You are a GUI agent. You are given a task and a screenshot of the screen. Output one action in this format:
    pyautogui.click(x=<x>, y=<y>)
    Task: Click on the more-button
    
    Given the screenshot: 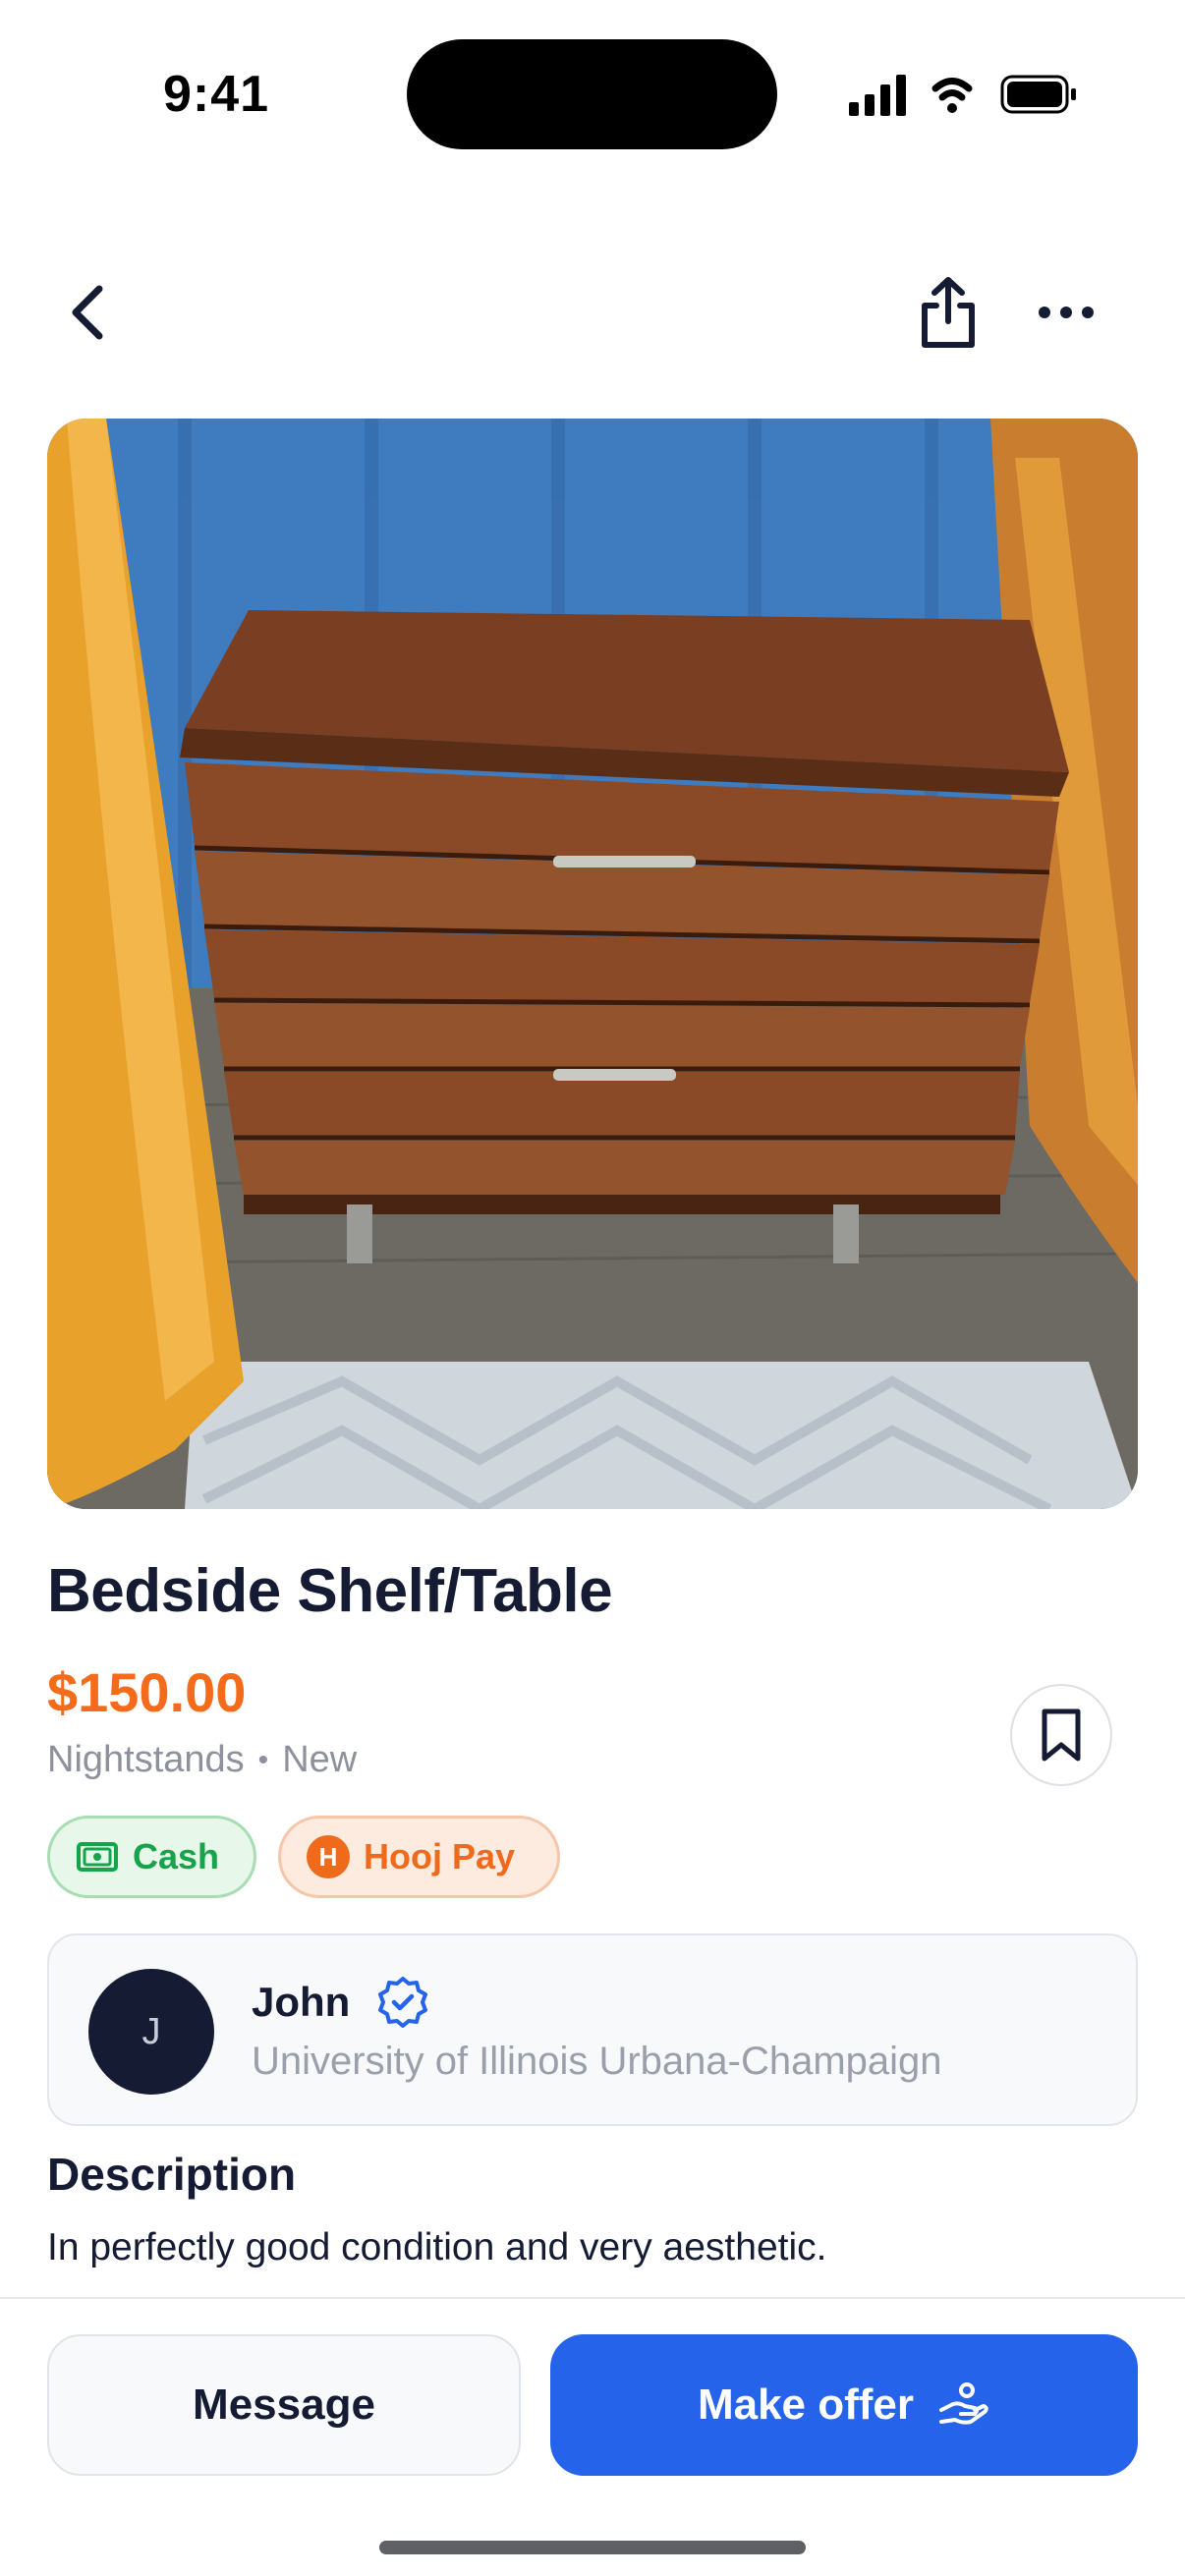 What is the action you would take?
    pyautogui.click(x=1066, y=312)
    